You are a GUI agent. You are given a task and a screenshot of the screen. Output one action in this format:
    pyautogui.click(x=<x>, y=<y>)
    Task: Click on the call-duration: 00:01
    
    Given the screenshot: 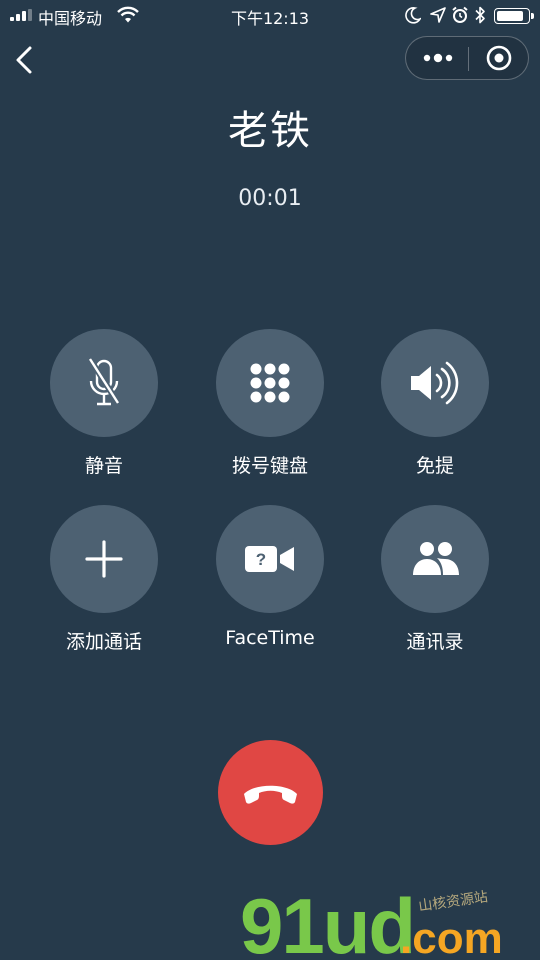 What is the action you would take?
    pyautogui.click(x=270, y=198)
    